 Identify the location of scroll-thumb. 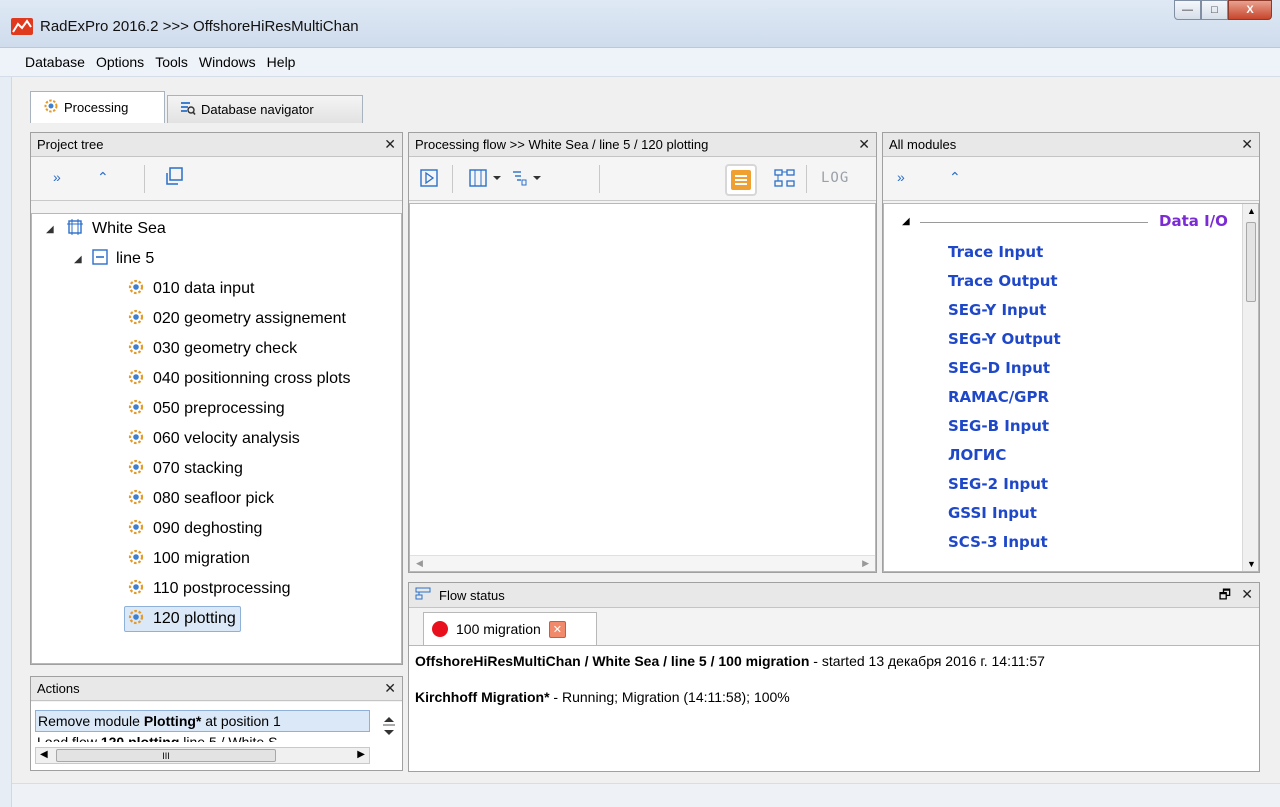
(1251, 262).